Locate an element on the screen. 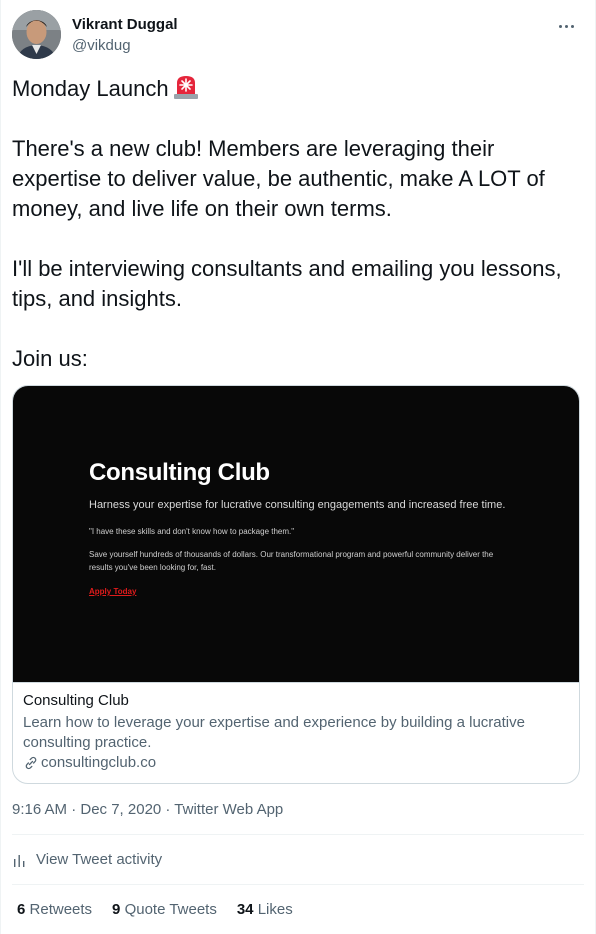 The image size is (596, 934). view-tweet-activity-link: View Tweet activity is located at coordinates (87, 859).